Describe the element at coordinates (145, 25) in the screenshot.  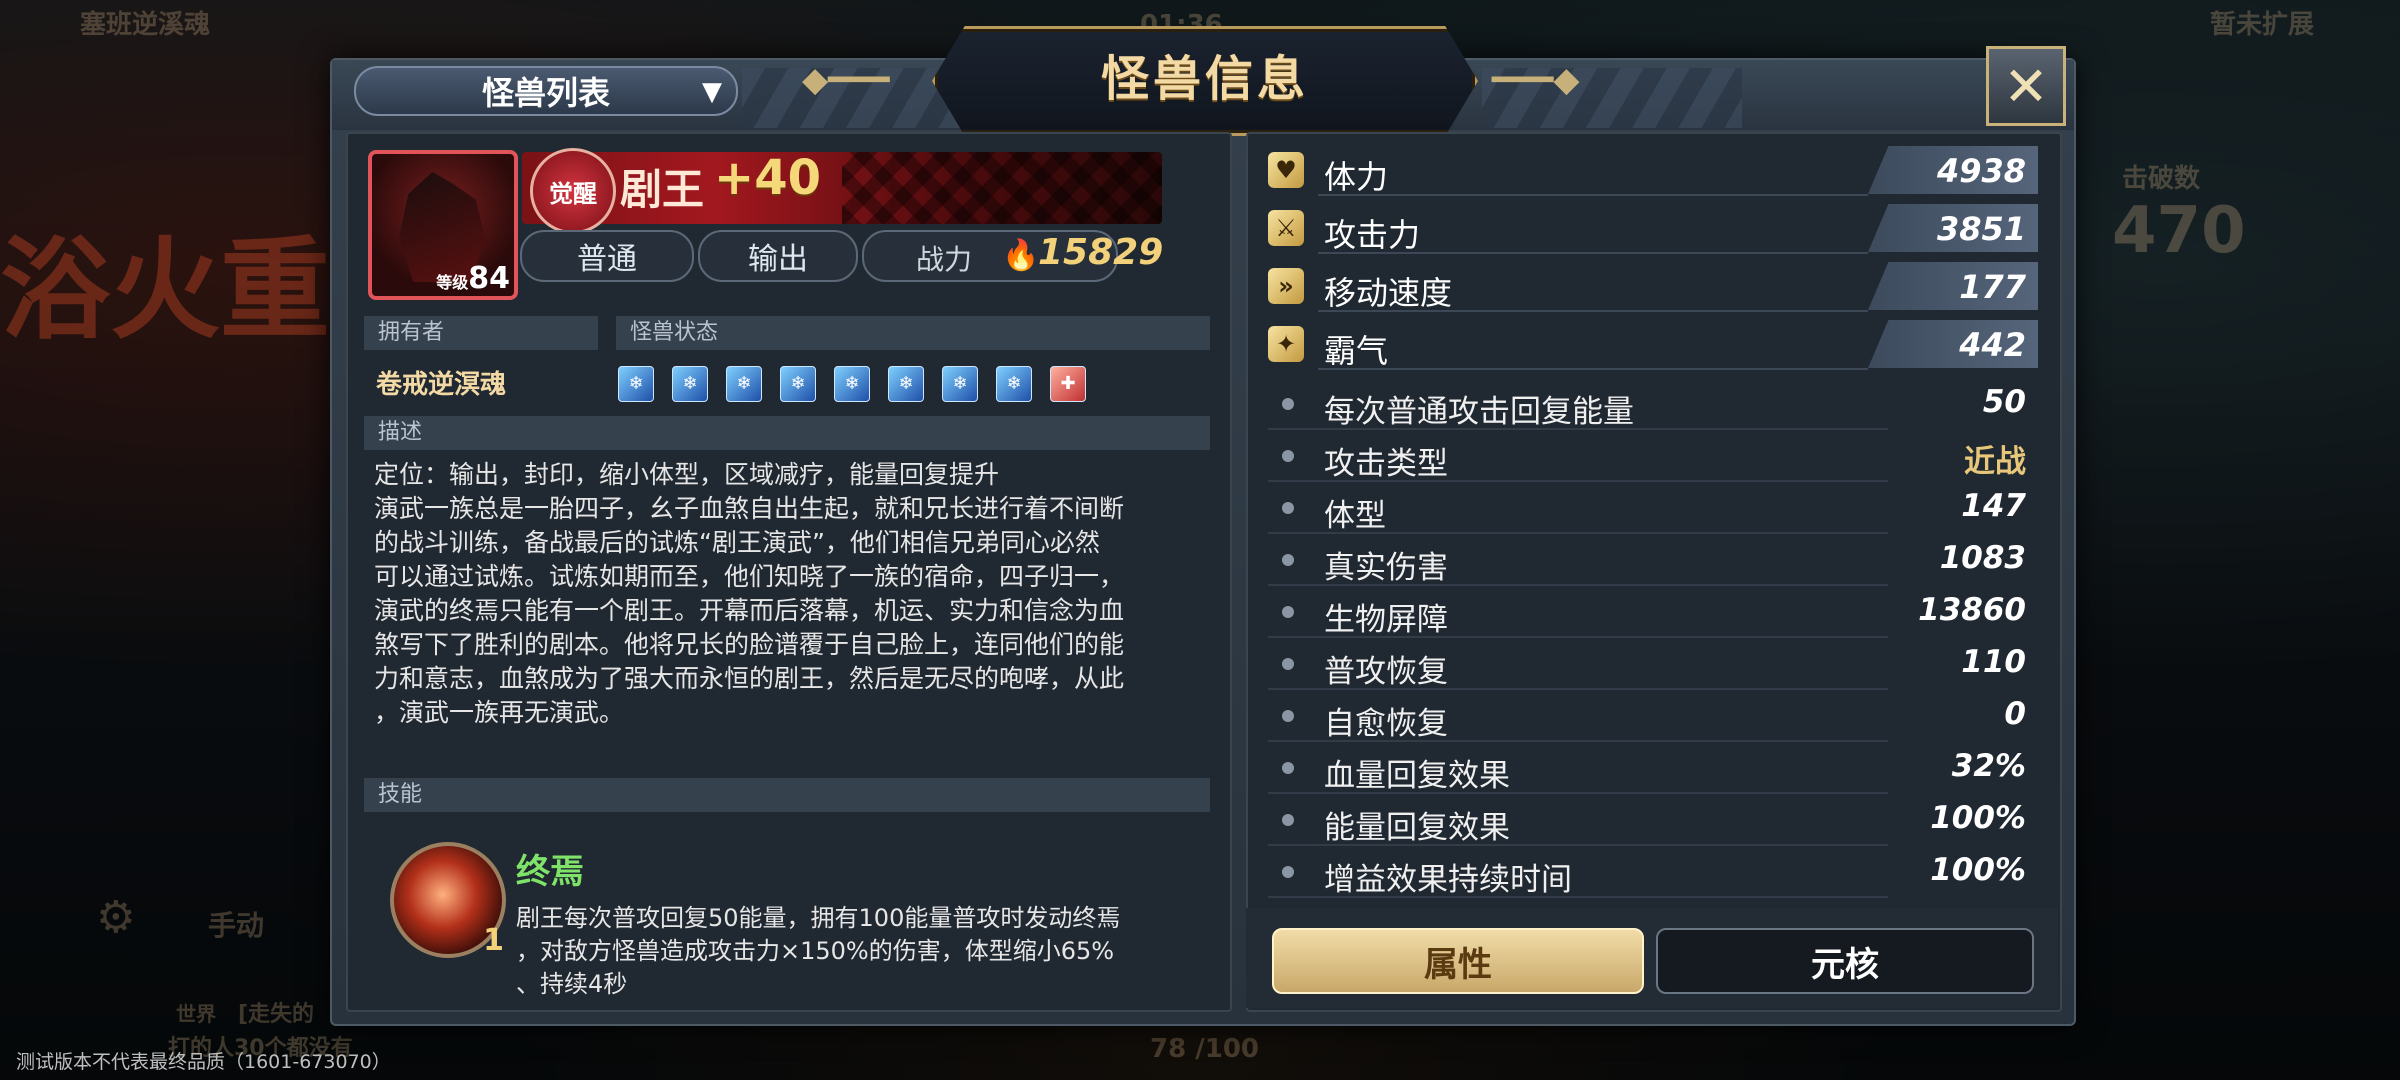
I see `bg-top-left-label: 塞班逆溪魂` at that location.